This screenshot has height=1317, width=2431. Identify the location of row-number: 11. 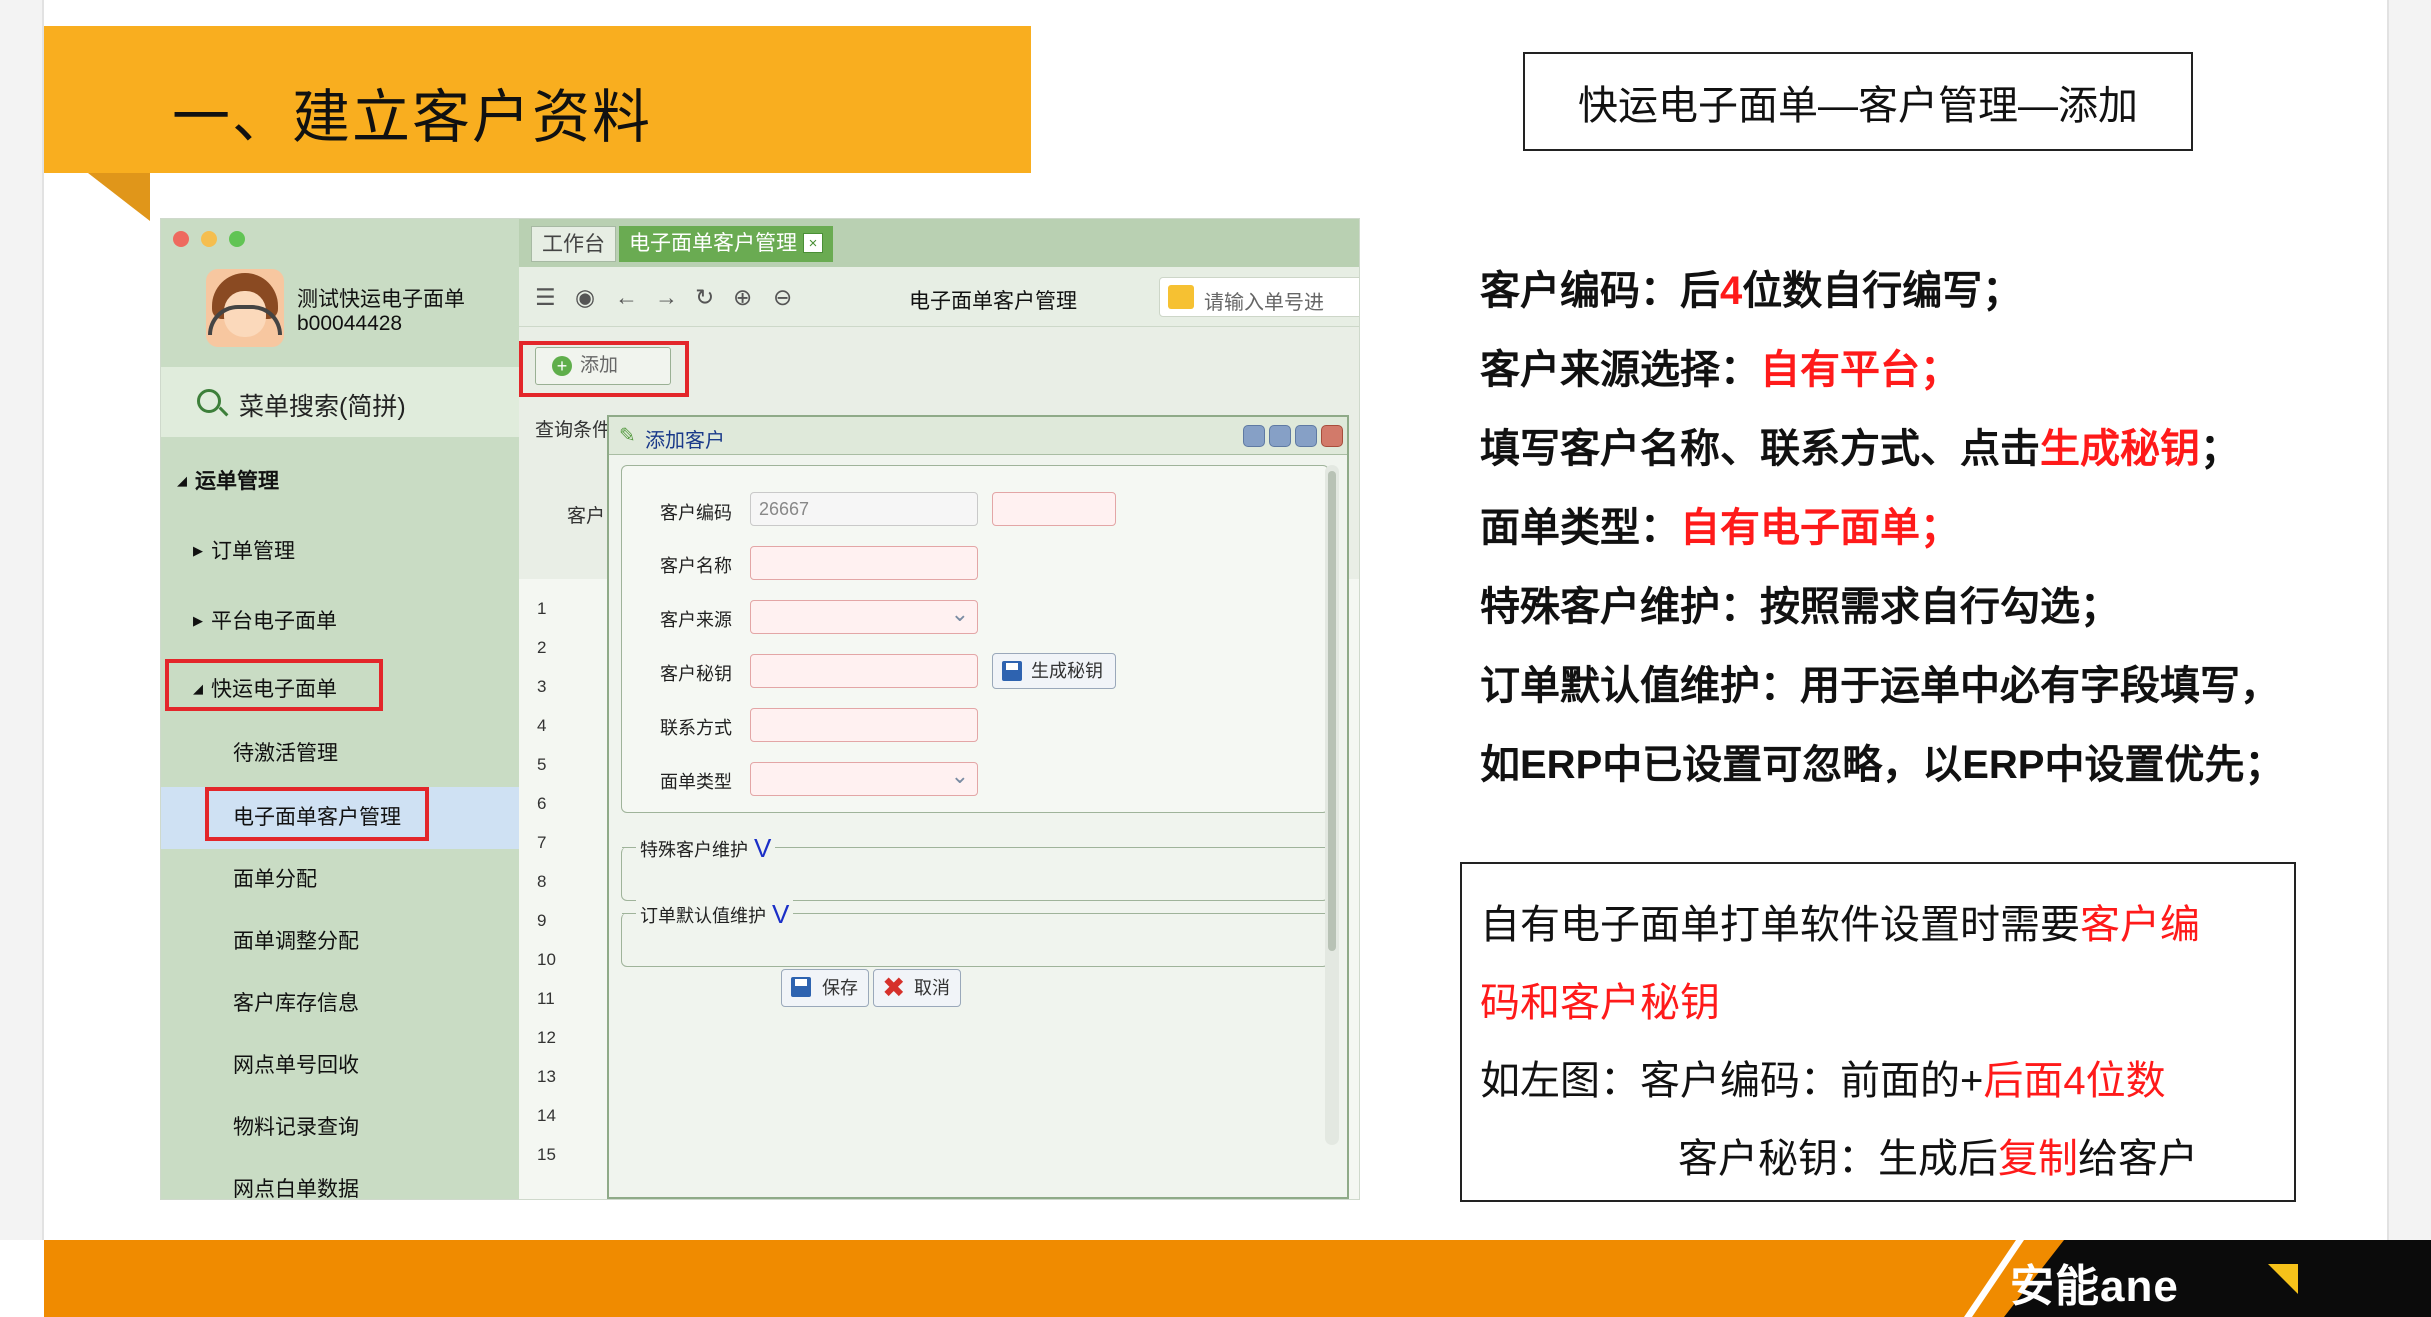
(546, 998).